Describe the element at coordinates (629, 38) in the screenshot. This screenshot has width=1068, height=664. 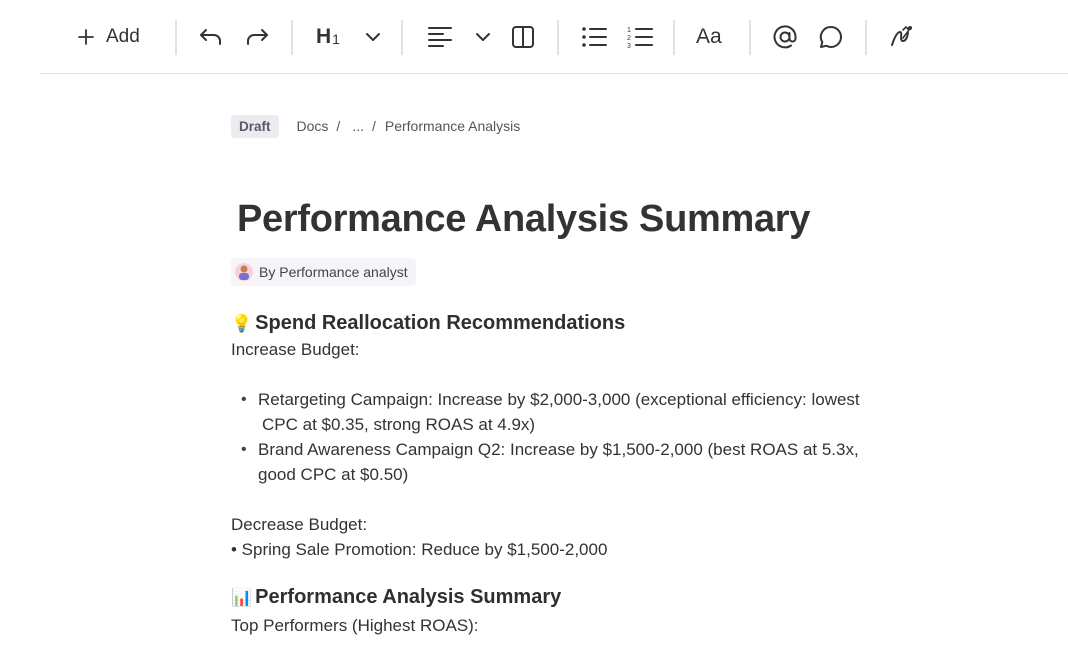
I see `svg-text: 2` at that location.